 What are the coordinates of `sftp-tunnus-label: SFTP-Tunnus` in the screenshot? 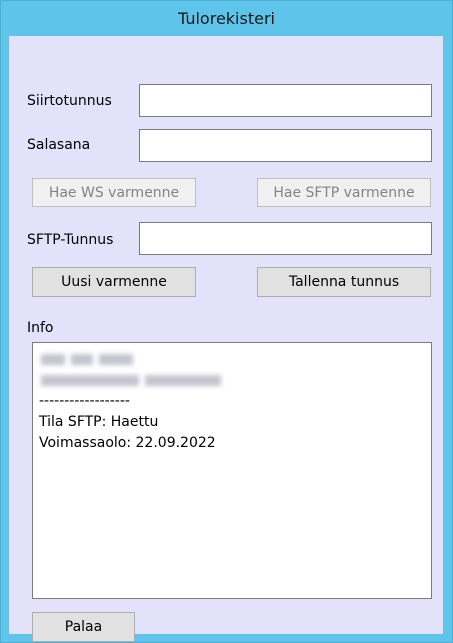 It's located at (70, 240).